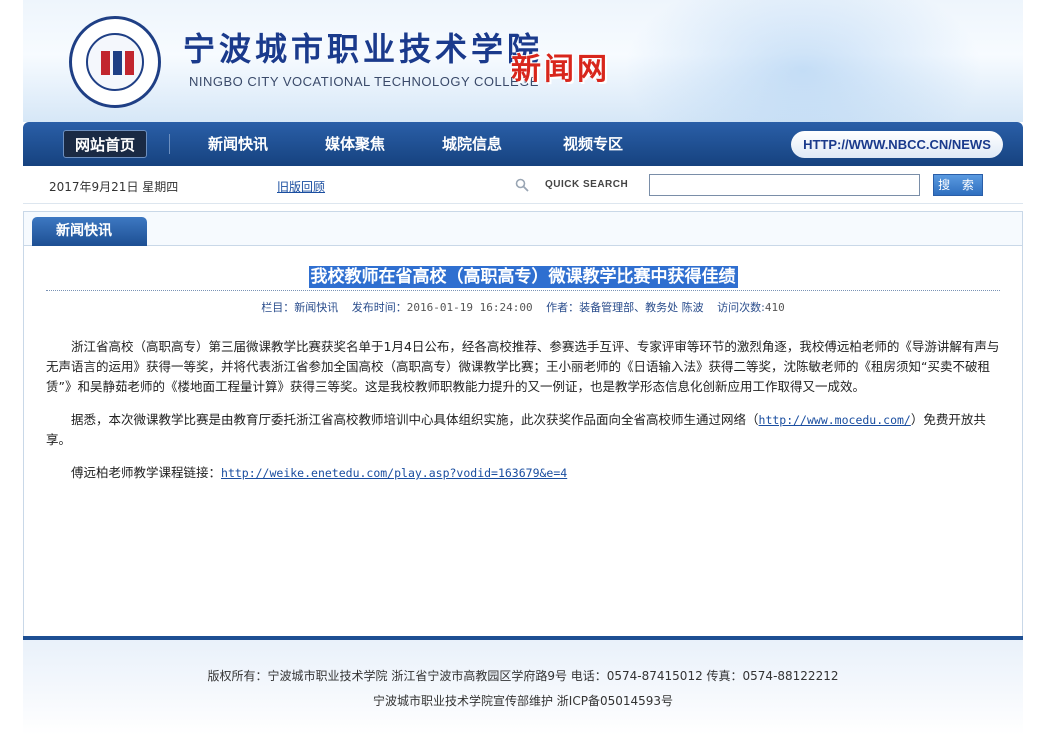 The width and height of the screenshot is (1053, 735). I want to click on toolbar: 2017年9月21日 星期四 旧版回顾 QUICK SEARCH 搜 索, so click(523, 185).